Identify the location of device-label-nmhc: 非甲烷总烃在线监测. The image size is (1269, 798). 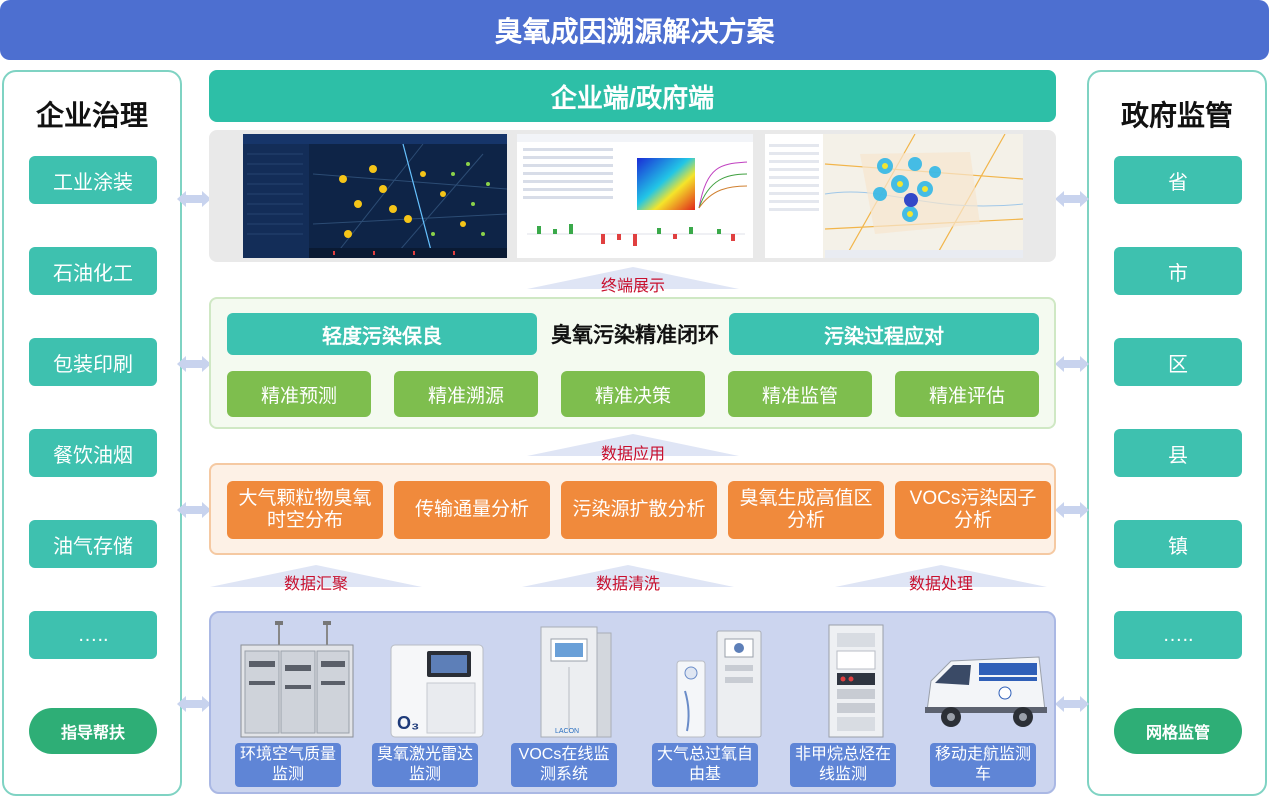
(843, 765).